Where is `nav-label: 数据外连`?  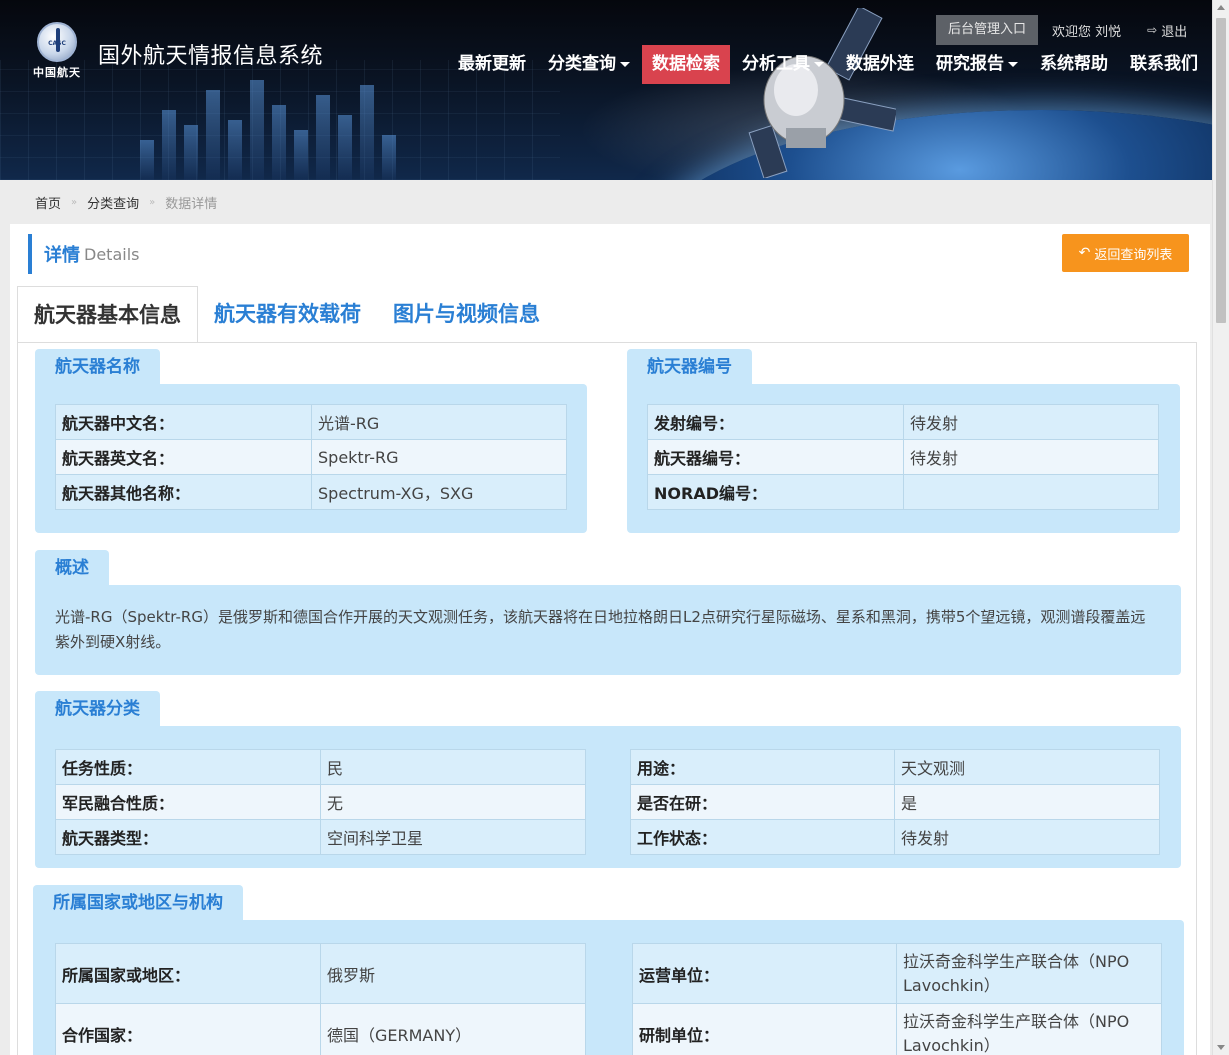
nav-label: 数据外连 is located at coordinates (880, 64).